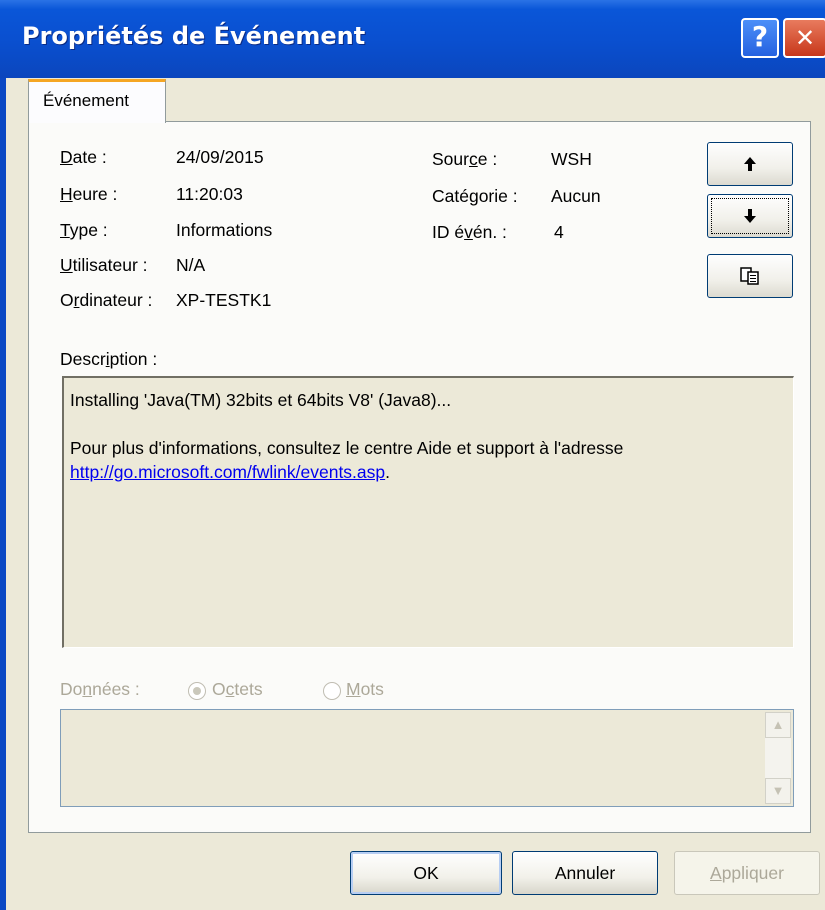  What do you see at coordinates (194, 36) in the screenshot?
I see `window-title: Propriétés de Événement` at bounding box center [194, 36].